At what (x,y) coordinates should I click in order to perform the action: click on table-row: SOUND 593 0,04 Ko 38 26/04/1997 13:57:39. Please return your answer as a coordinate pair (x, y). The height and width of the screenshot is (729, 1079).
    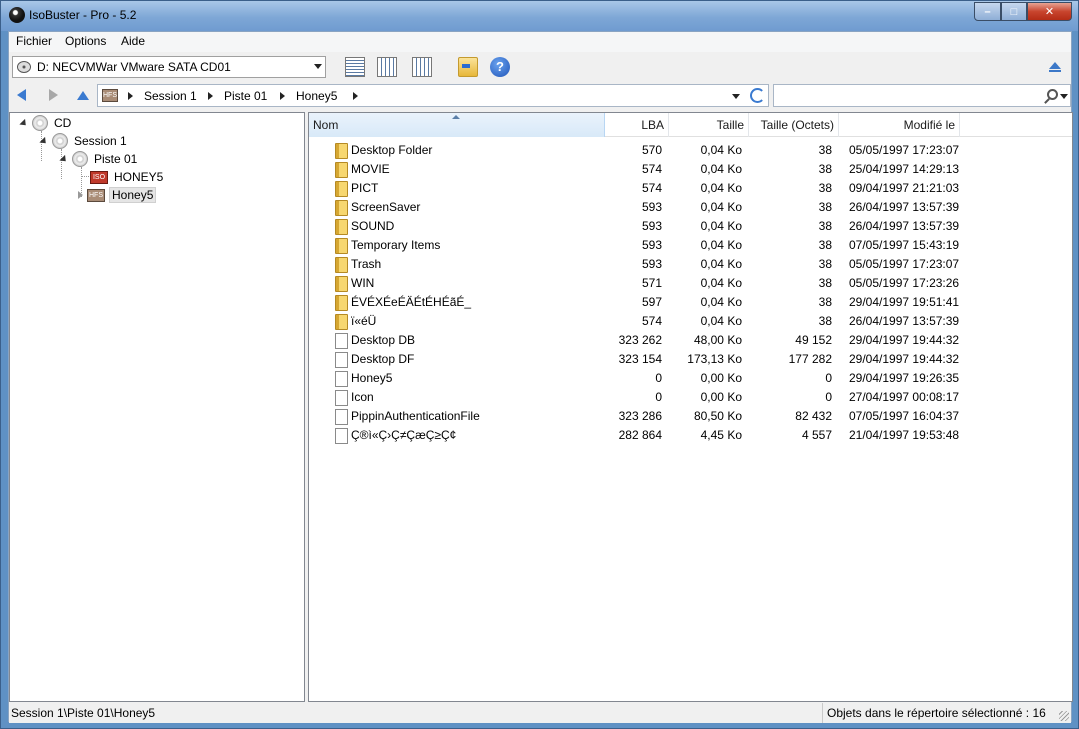
    Looking at the image, I should click on (639, 226).